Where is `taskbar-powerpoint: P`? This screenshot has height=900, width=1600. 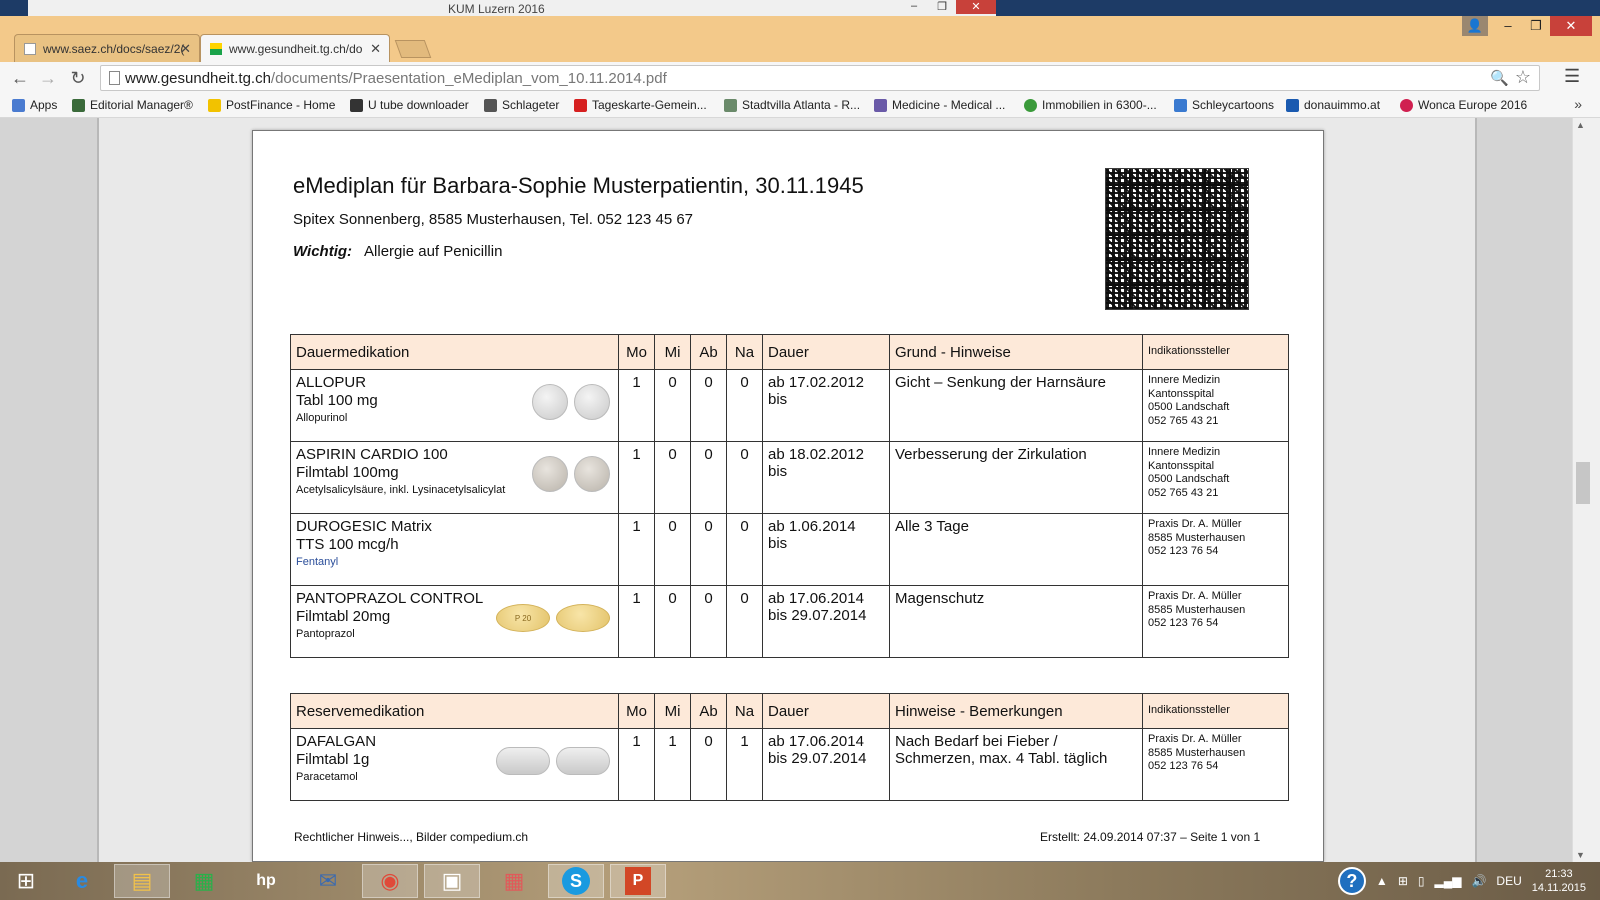
taskbar-powerpoint: P is located at coordinates (638, 881).